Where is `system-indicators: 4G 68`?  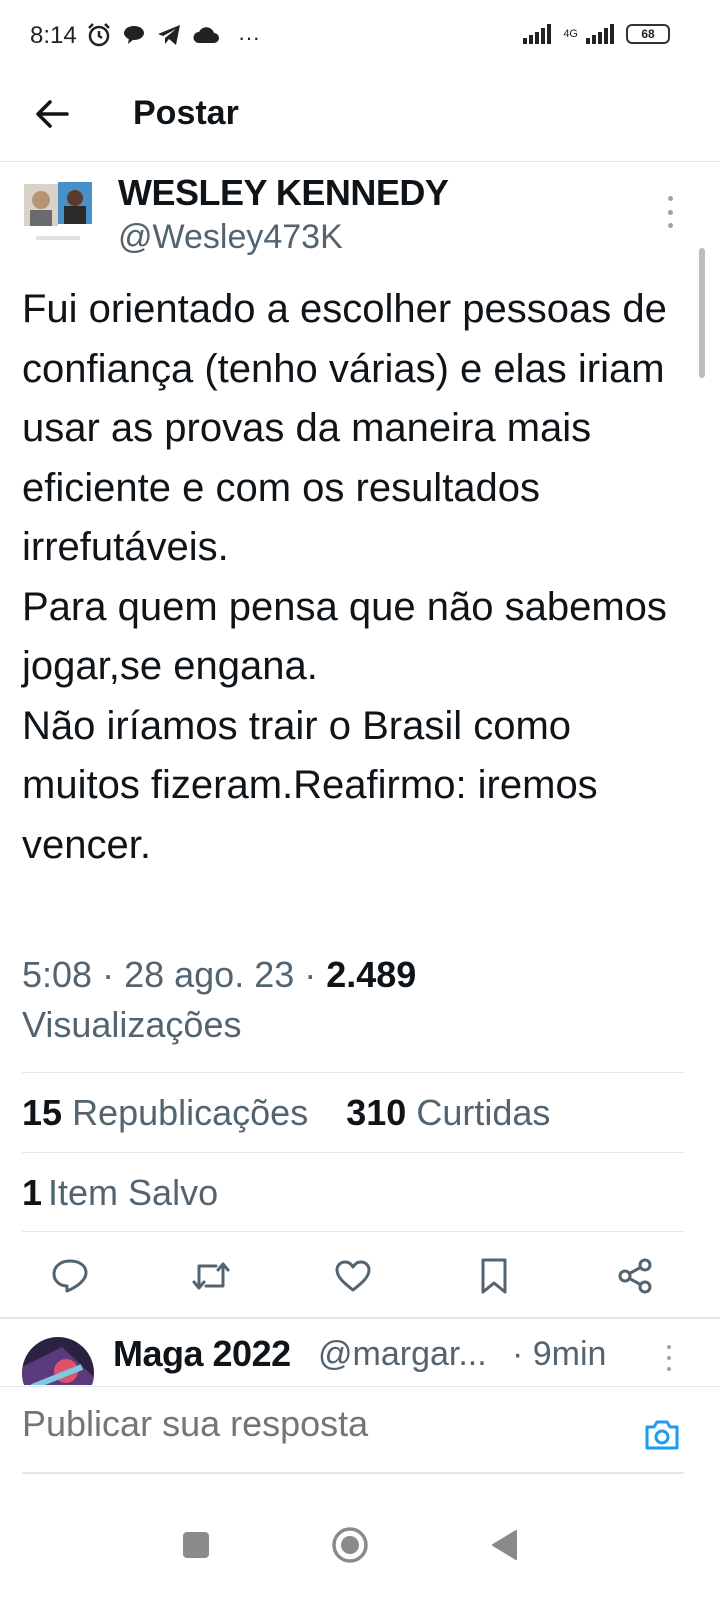
system-indicators: 4G 68 is located at coordinates (596, 34).